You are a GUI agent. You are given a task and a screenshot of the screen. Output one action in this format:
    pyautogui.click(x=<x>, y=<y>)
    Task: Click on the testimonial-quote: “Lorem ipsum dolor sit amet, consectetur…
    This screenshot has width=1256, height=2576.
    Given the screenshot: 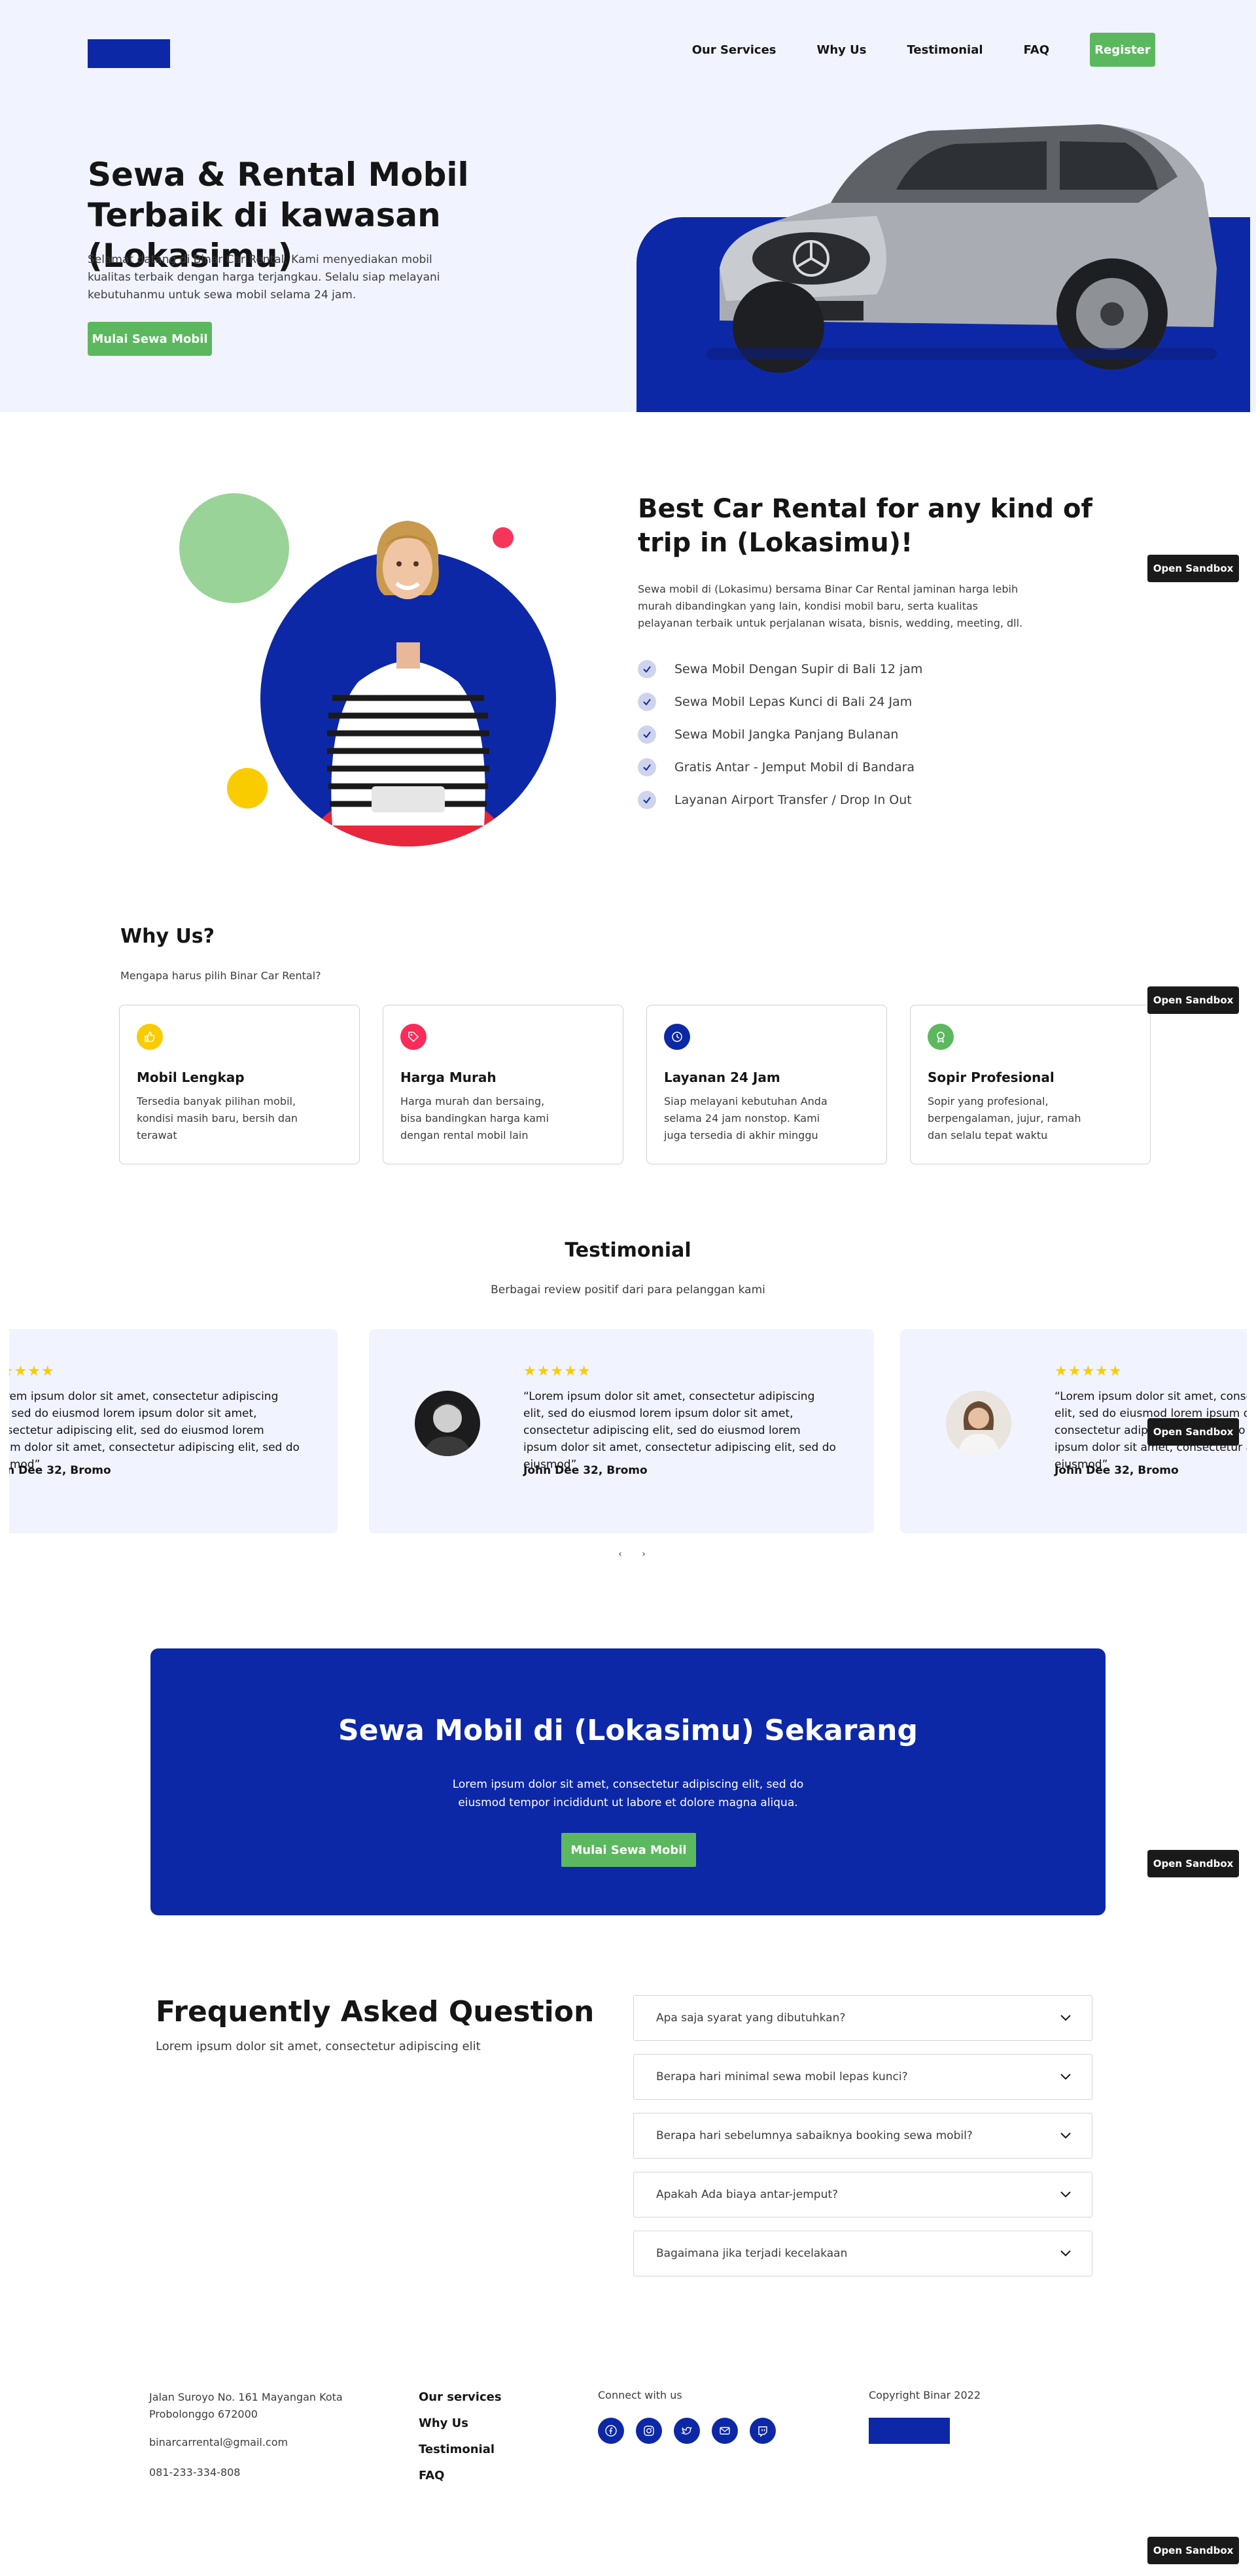 What is the action you would take?
    pyautogui.click(x=154, y=1430)
    